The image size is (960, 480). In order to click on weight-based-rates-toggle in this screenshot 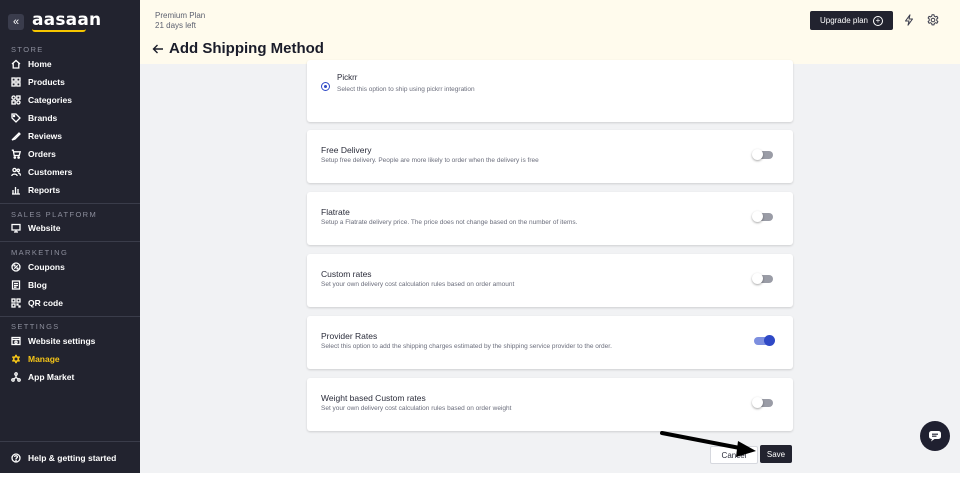, I will do `click(762, 402)`.